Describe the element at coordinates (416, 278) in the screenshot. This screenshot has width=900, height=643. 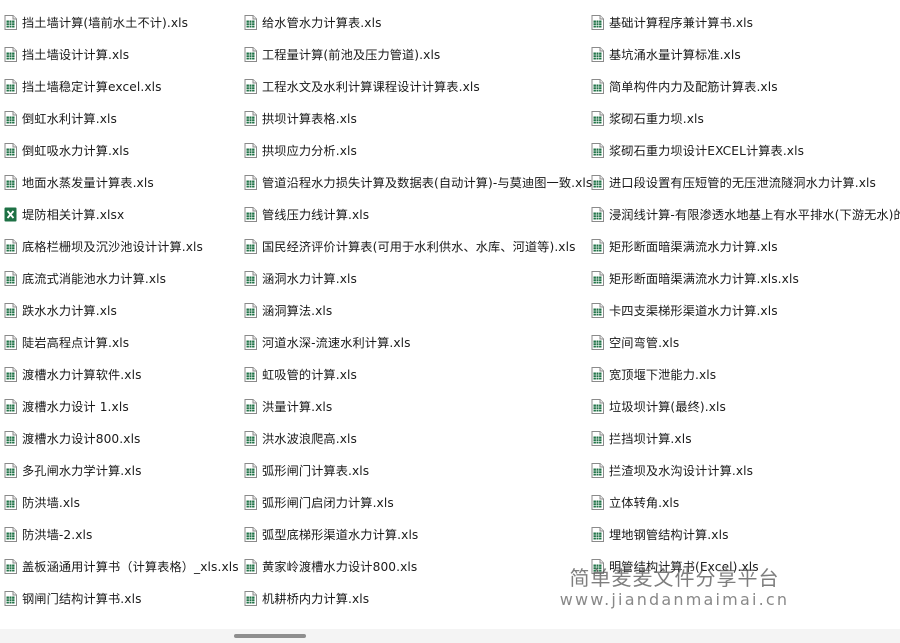
I see `file-item: 涵洞水力计算.xls` at that location.